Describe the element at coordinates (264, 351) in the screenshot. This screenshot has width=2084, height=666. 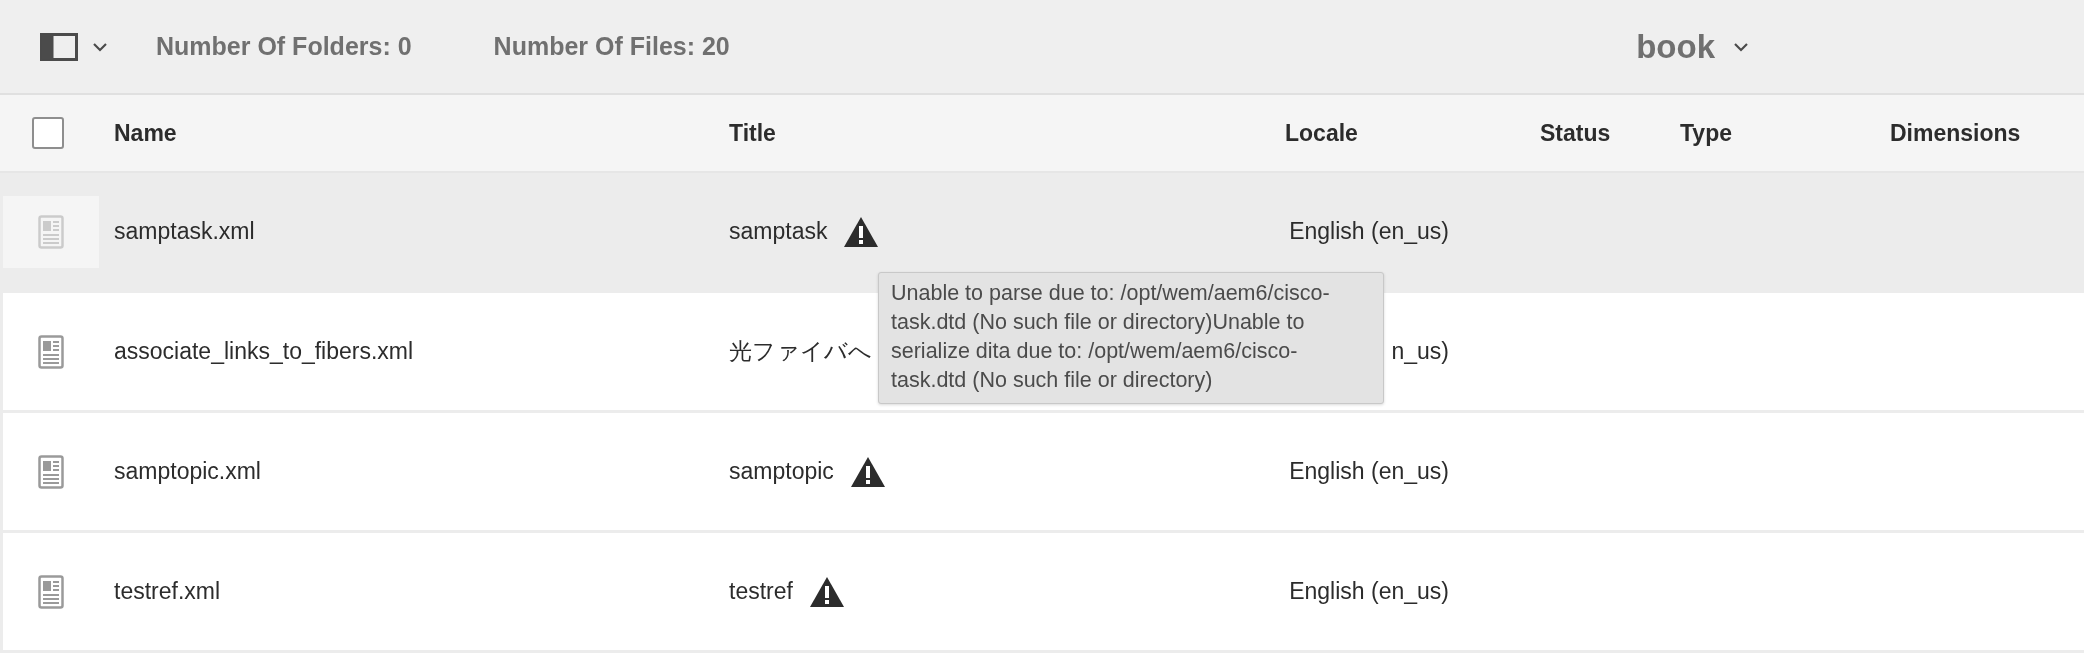
I see `file-name: associate_links_to_fibers.xml` at that location.